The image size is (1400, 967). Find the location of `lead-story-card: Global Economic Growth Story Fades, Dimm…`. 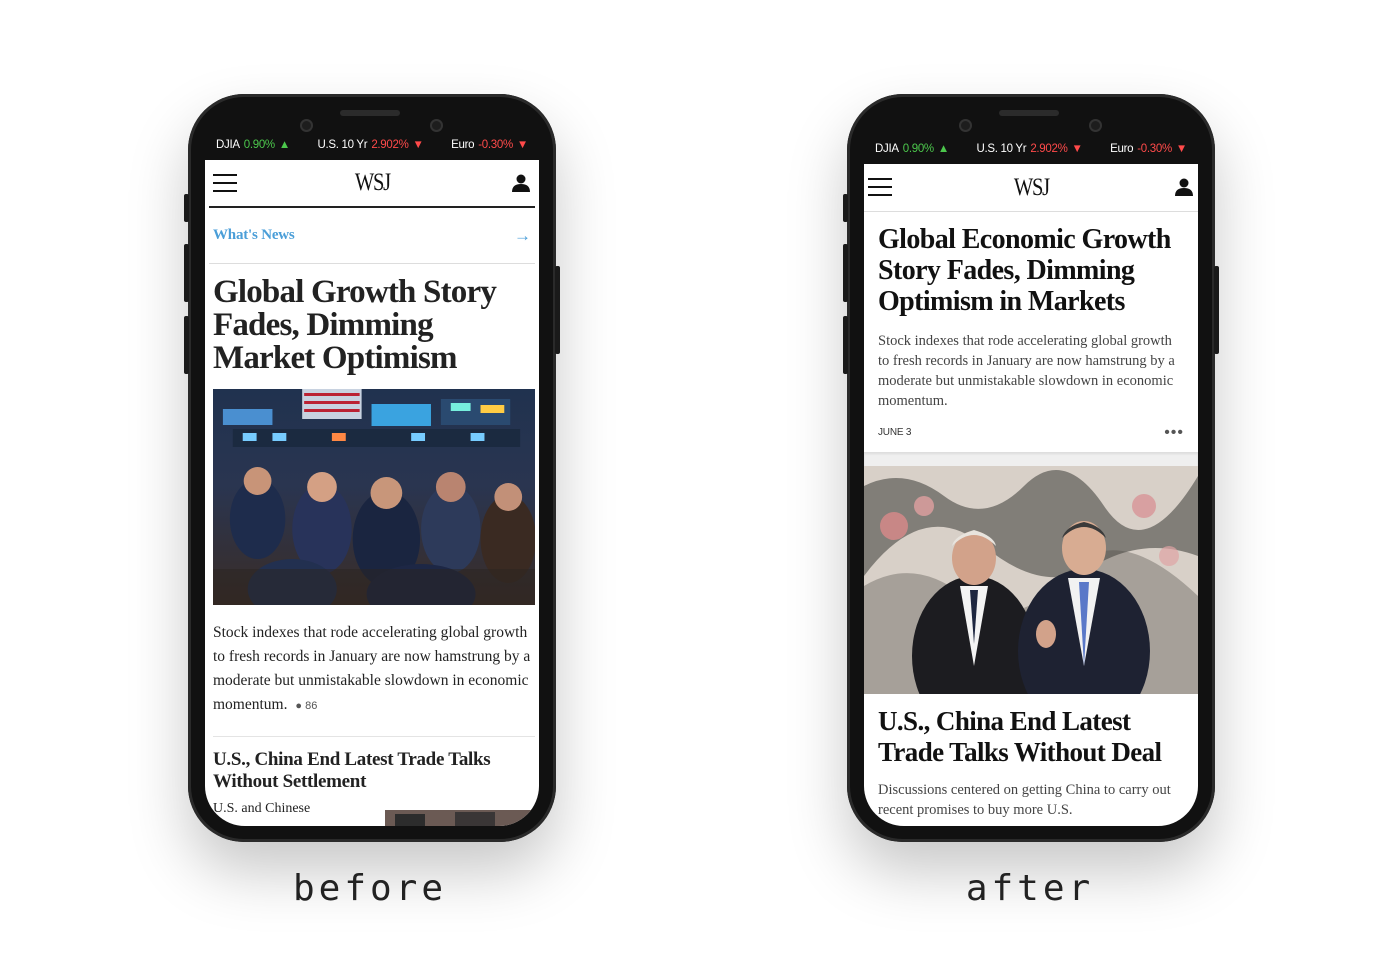

lead-story-card: Global Economic Growth Story Fades, Dimm… is located at coordinates (1031, 332).